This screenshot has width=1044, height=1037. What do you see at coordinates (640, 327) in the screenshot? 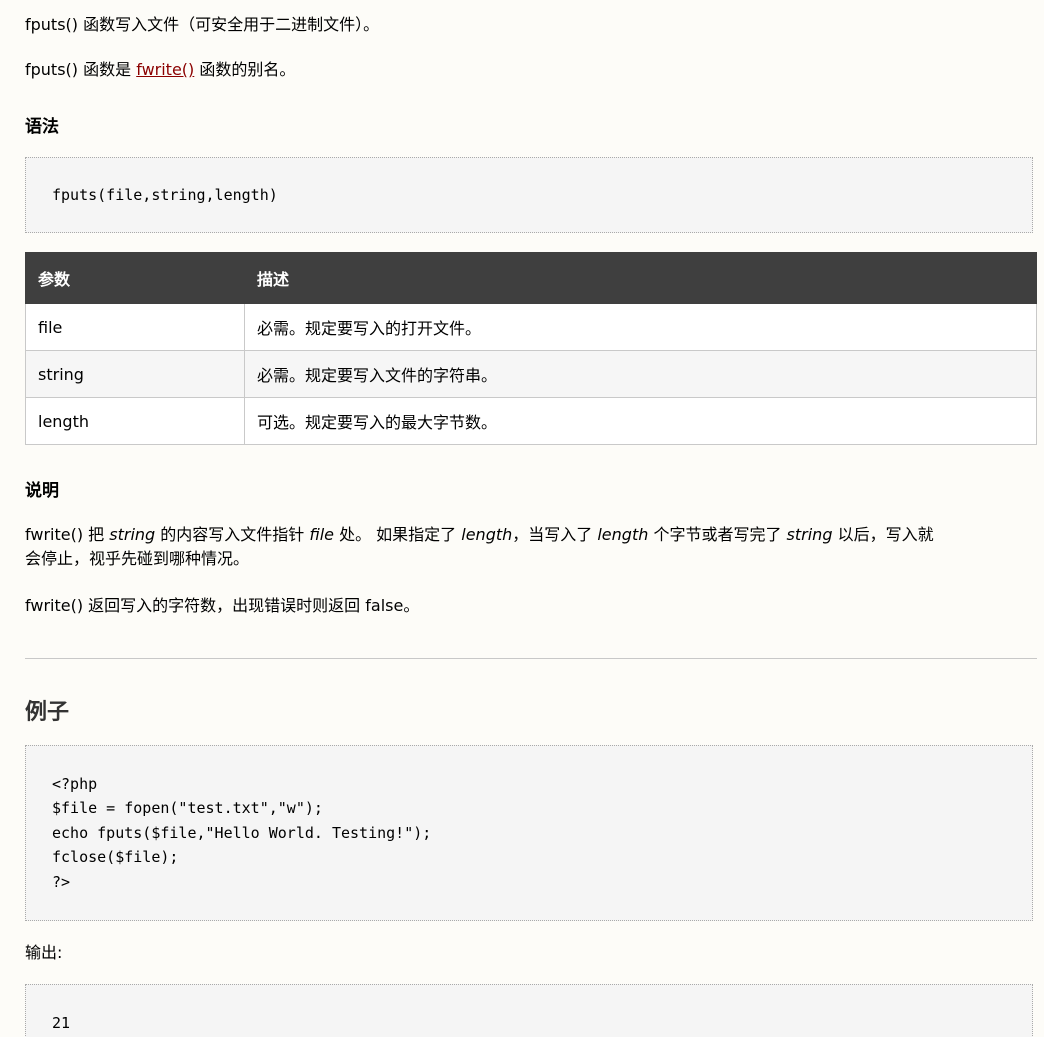
I see `param-desc: 必需。规定要写入的打开文件。` at bounding box center [640, 327].